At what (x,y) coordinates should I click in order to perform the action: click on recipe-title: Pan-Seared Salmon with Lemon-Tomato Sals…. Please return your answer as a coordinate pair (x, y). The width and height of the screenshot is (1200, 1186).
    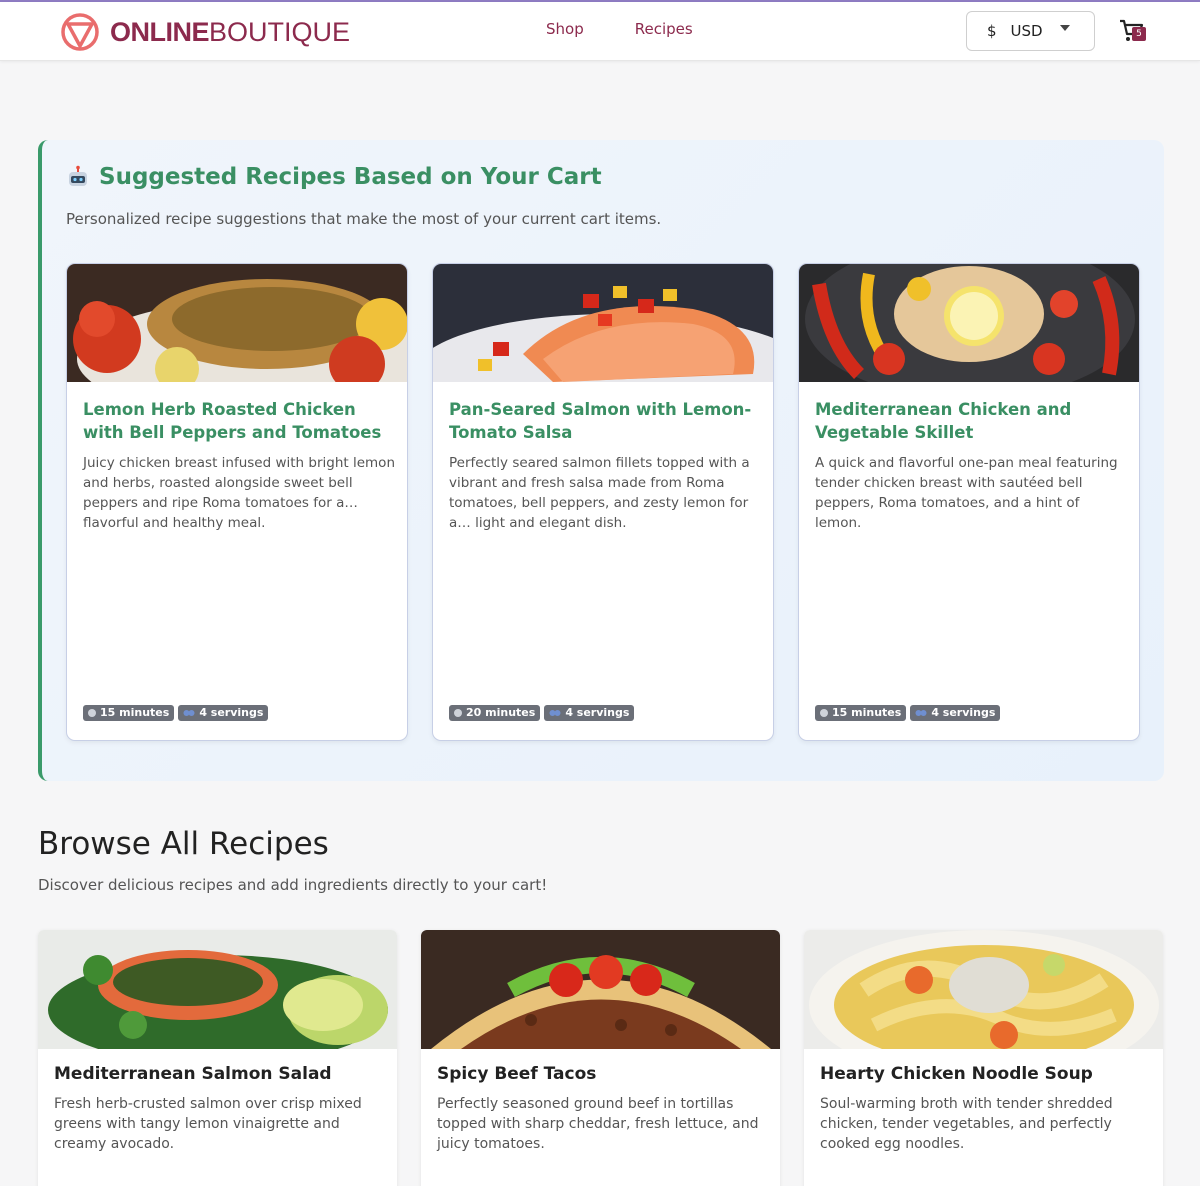
    Looking at the image, I should click on (604, 421).